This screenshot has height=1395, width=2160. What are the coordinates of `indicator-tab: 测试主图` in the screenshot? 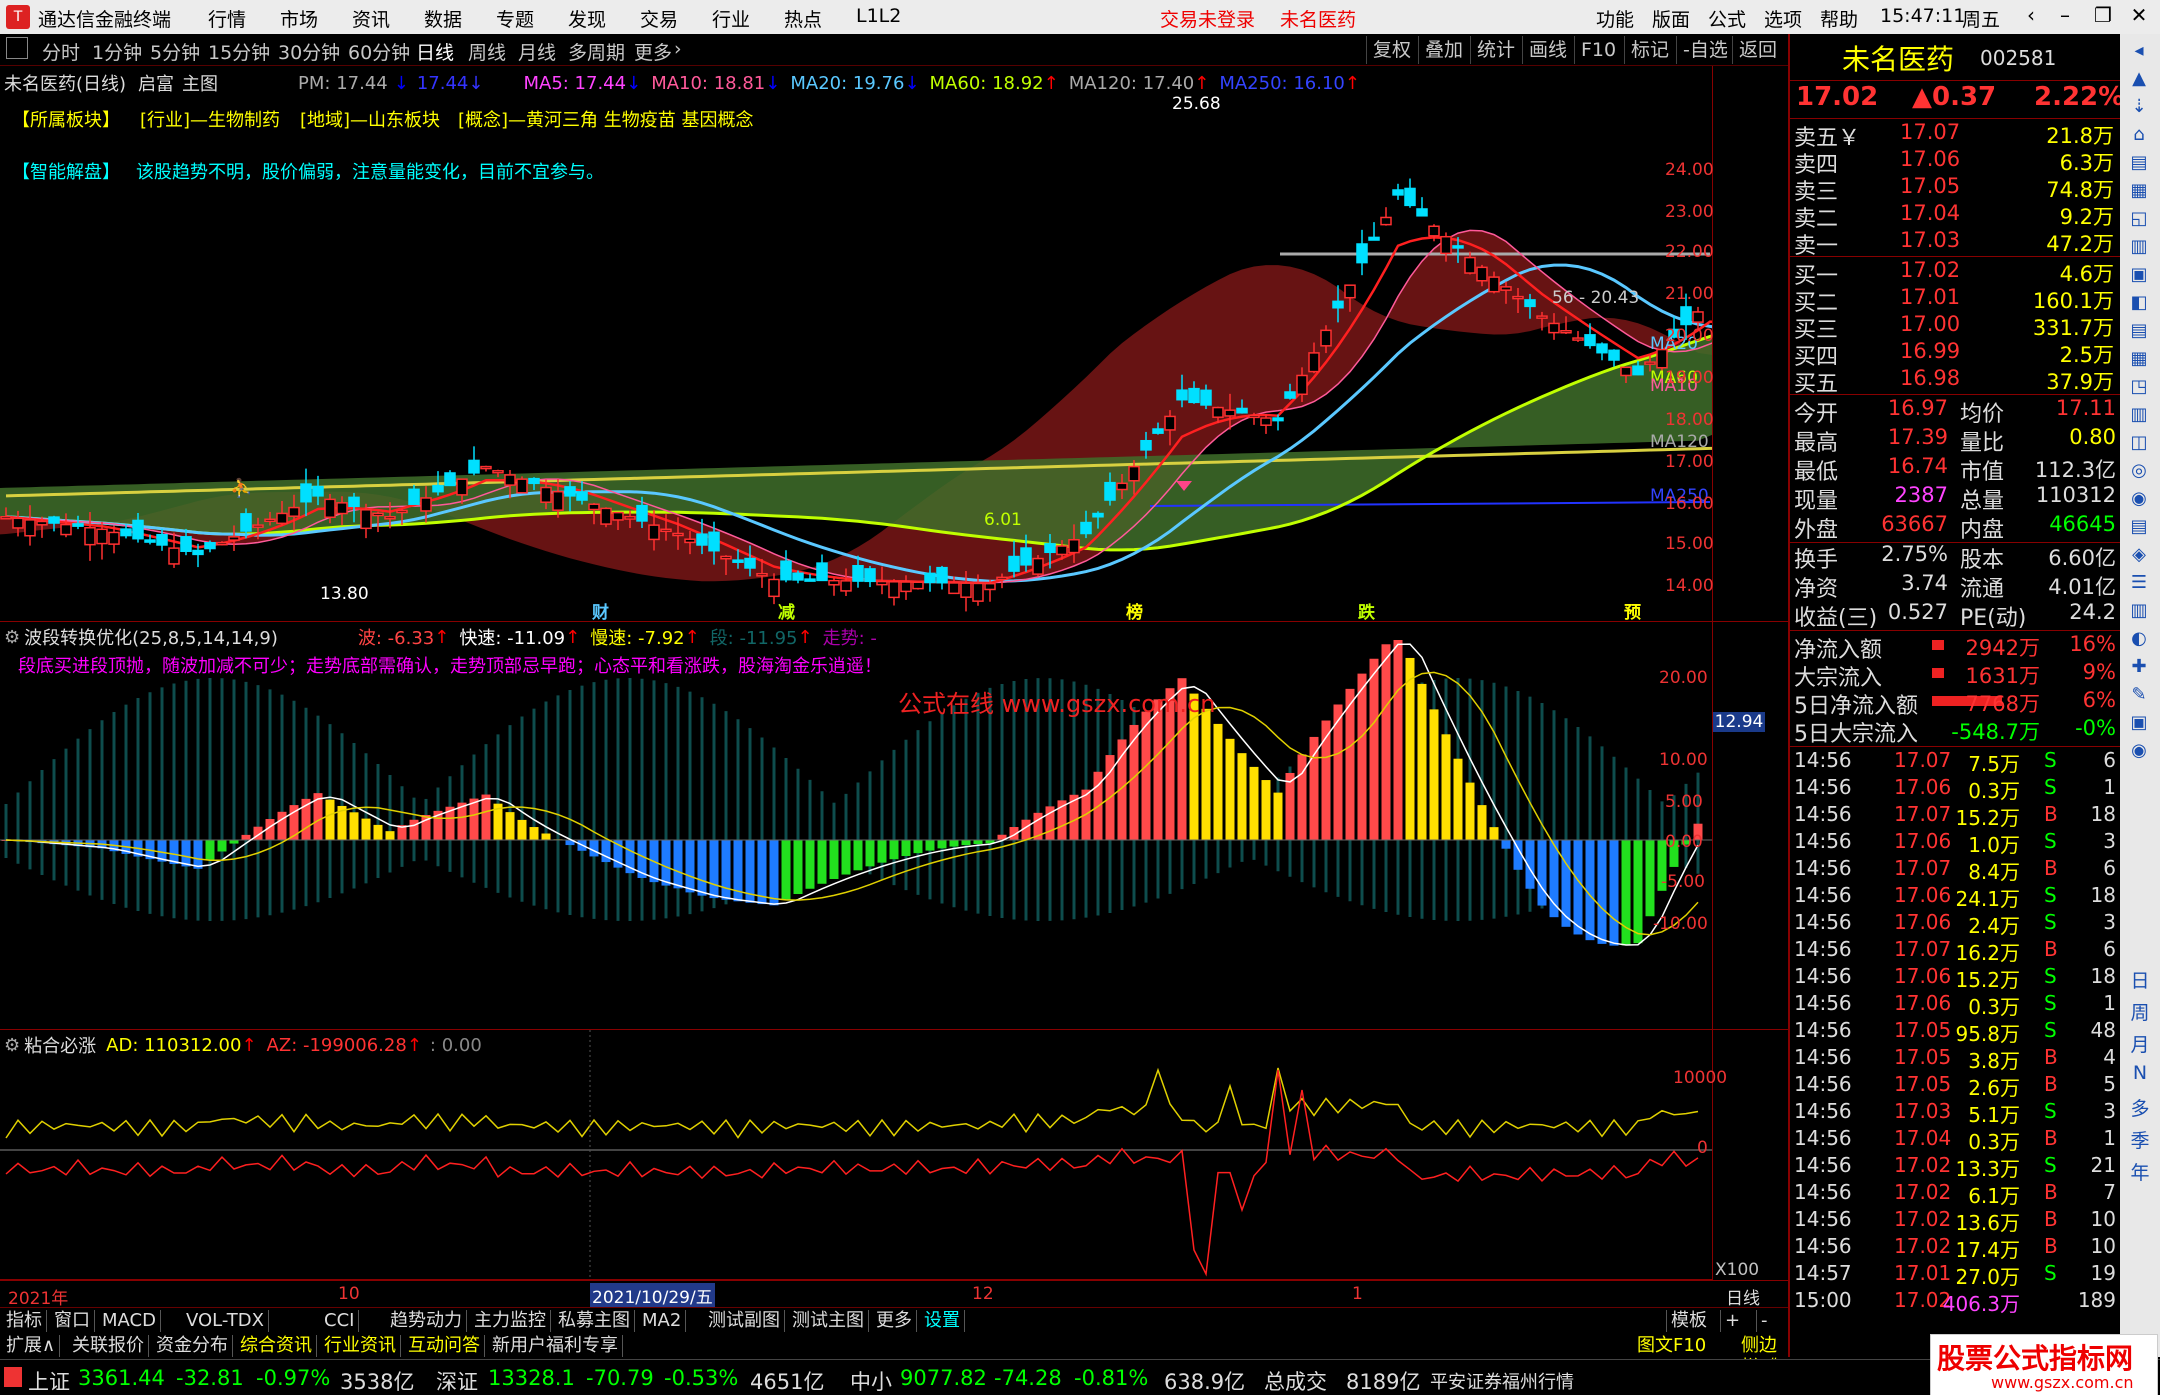 It's located at (828, 1321).